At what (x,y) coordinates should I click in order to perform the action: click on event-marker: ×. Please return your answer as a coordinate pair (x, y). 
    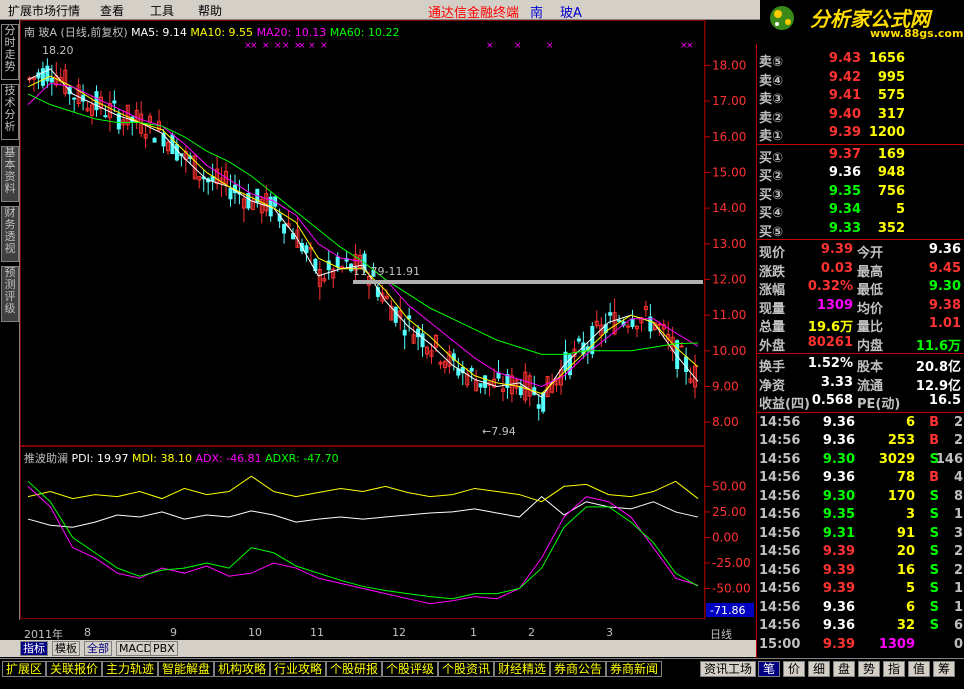
    Looking at the image, I should click on (278, 46).